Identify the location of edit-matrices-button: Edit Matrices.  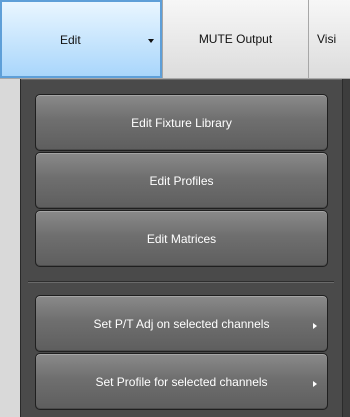
(181, 238).